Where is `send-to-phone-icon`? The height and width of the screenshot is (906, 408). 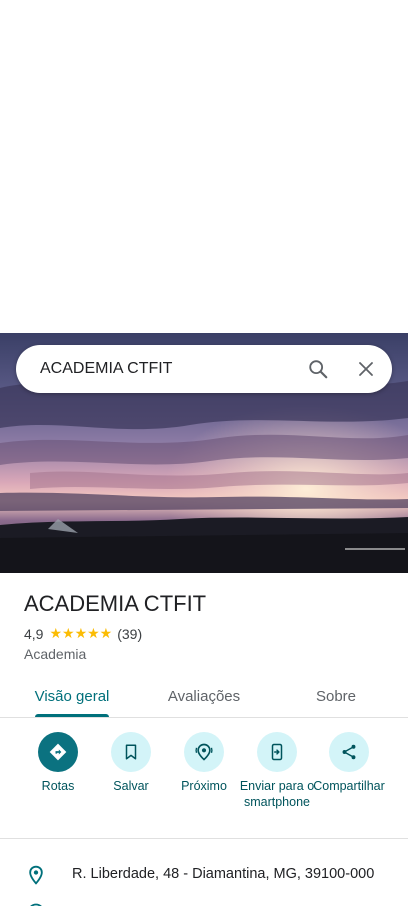
send-to-phone-icon is located at coordinates (277, 752).